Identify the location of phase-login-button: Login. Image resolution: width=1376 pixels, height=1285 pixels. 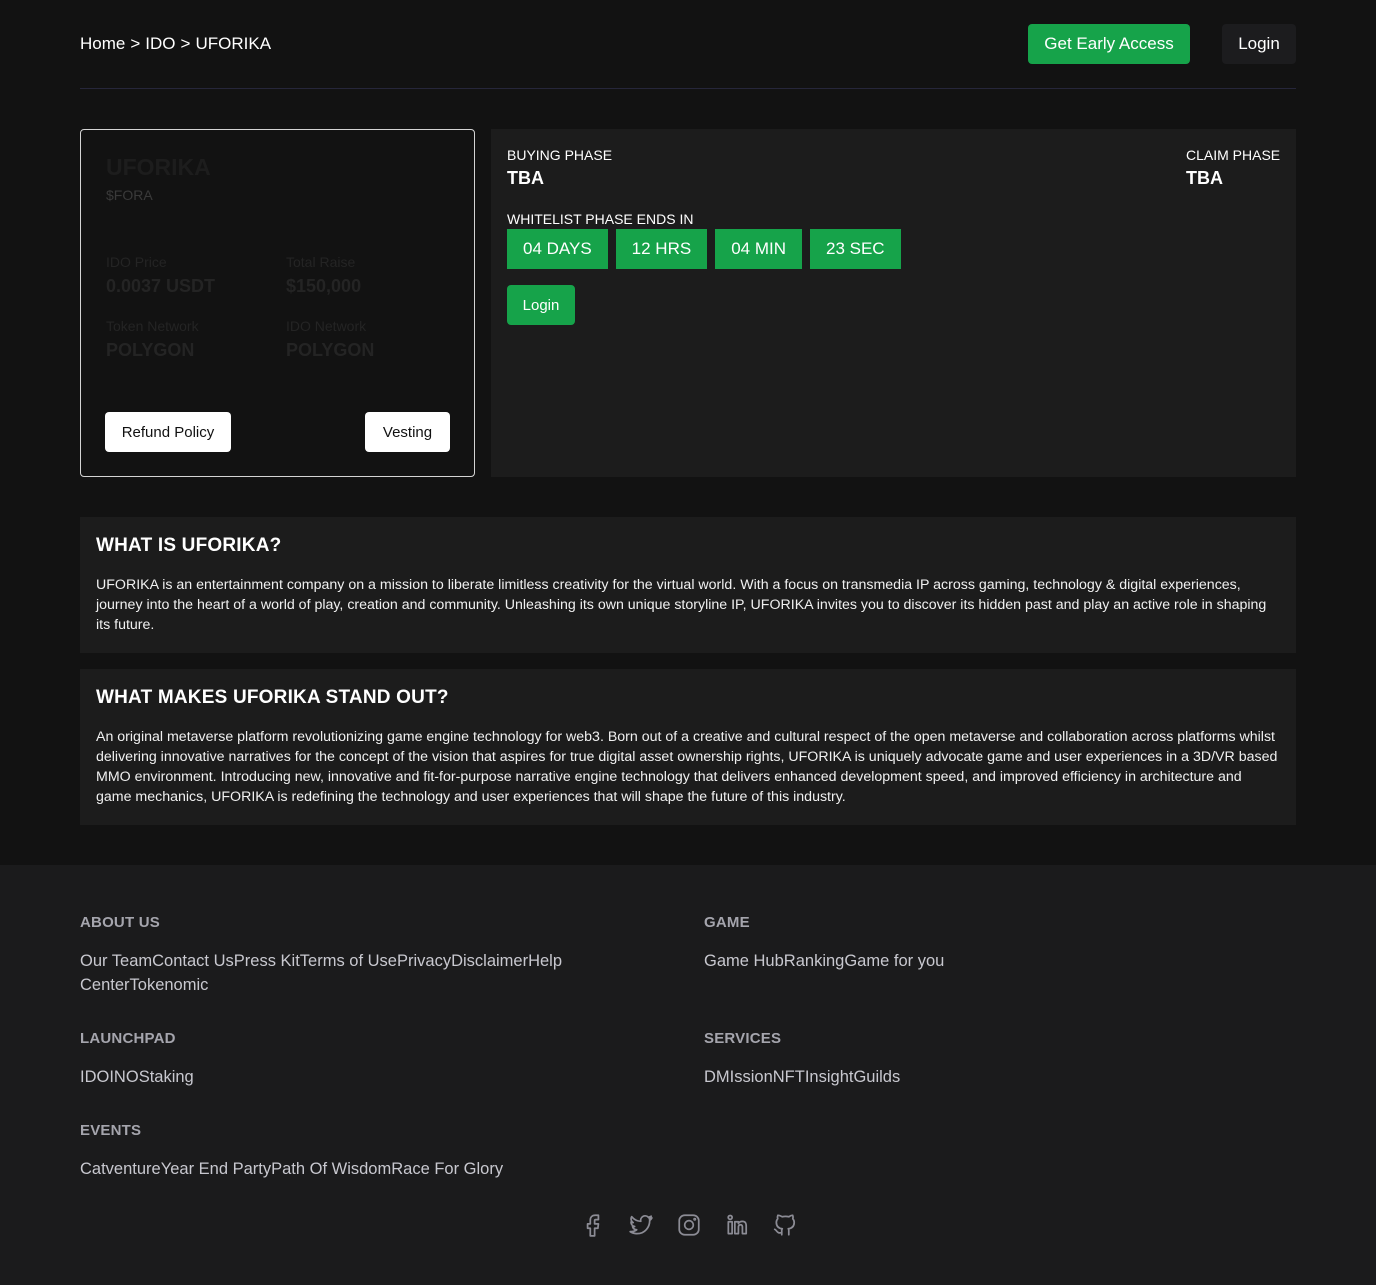
(541, 305).